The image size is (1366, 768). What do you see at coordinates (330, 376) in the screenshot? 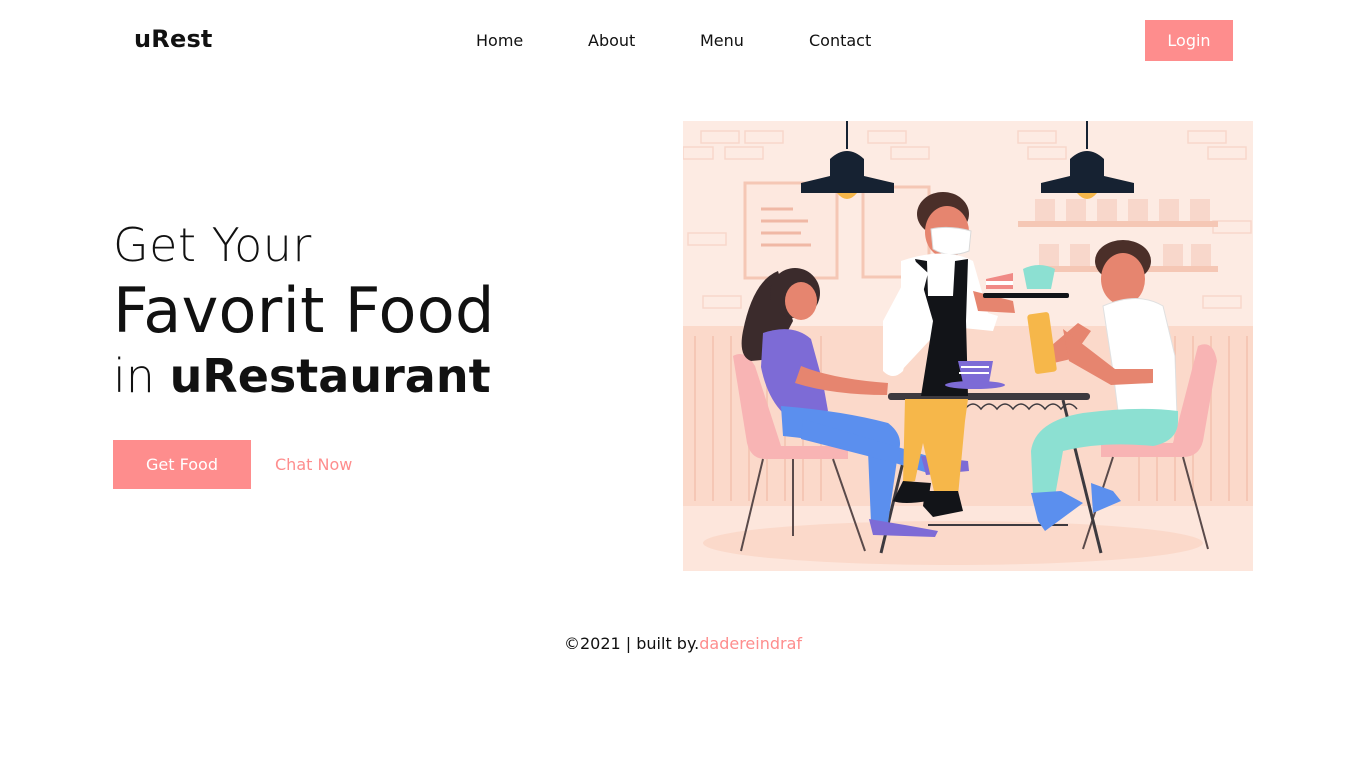
I see `hero-brand-emphasis: uRestaurant` at bounding box center [330, 376].